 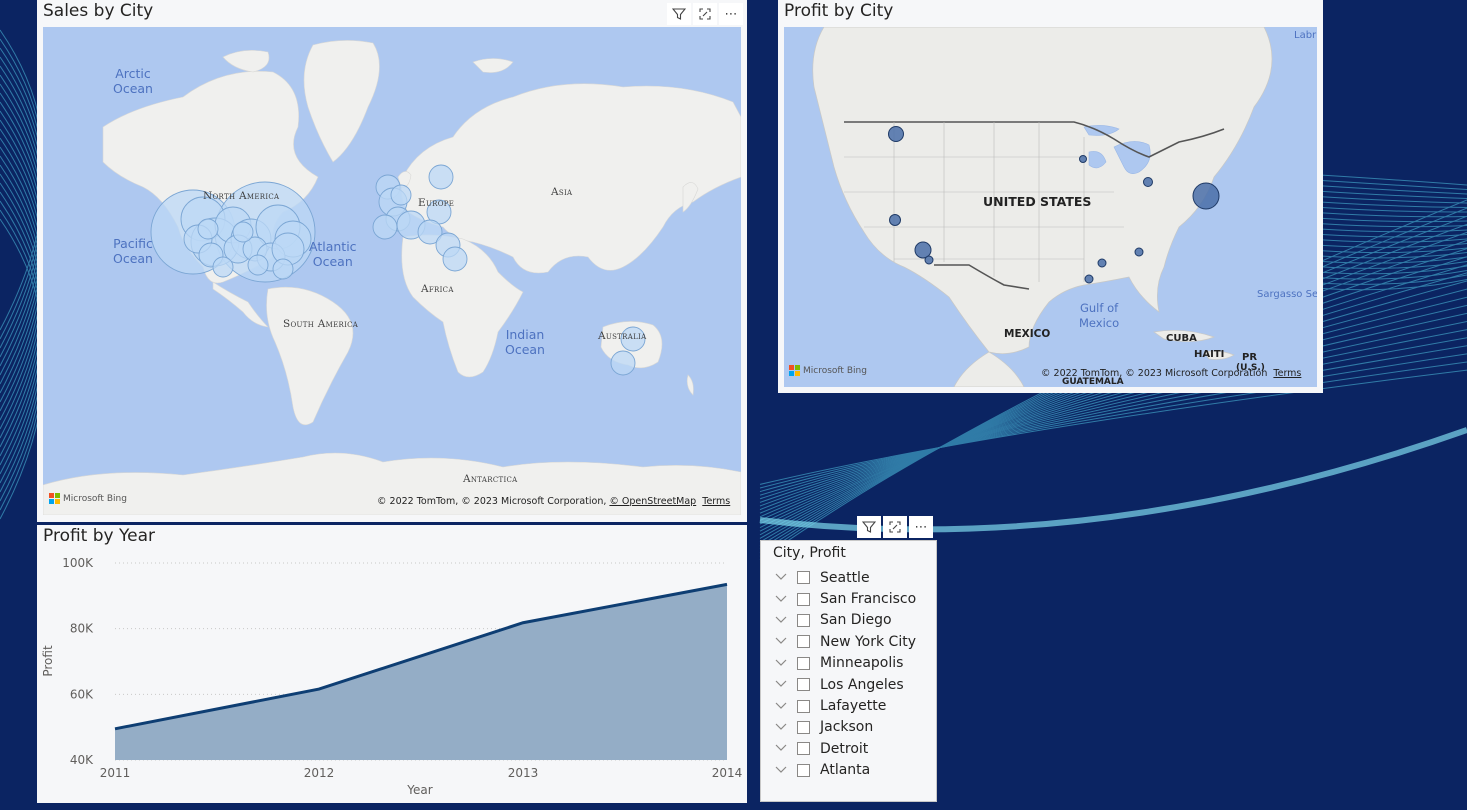 I want to click on africa-label: Africa, so click(x=437, y=289).